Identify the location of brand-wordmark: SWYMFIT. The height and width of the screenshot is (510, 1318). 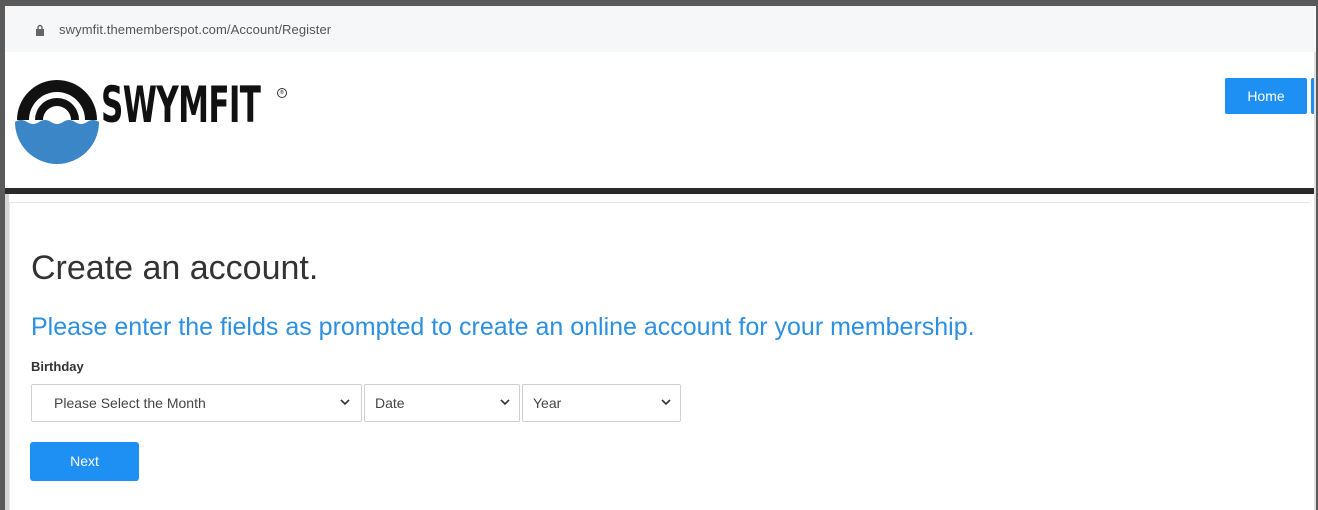
(181, 105).